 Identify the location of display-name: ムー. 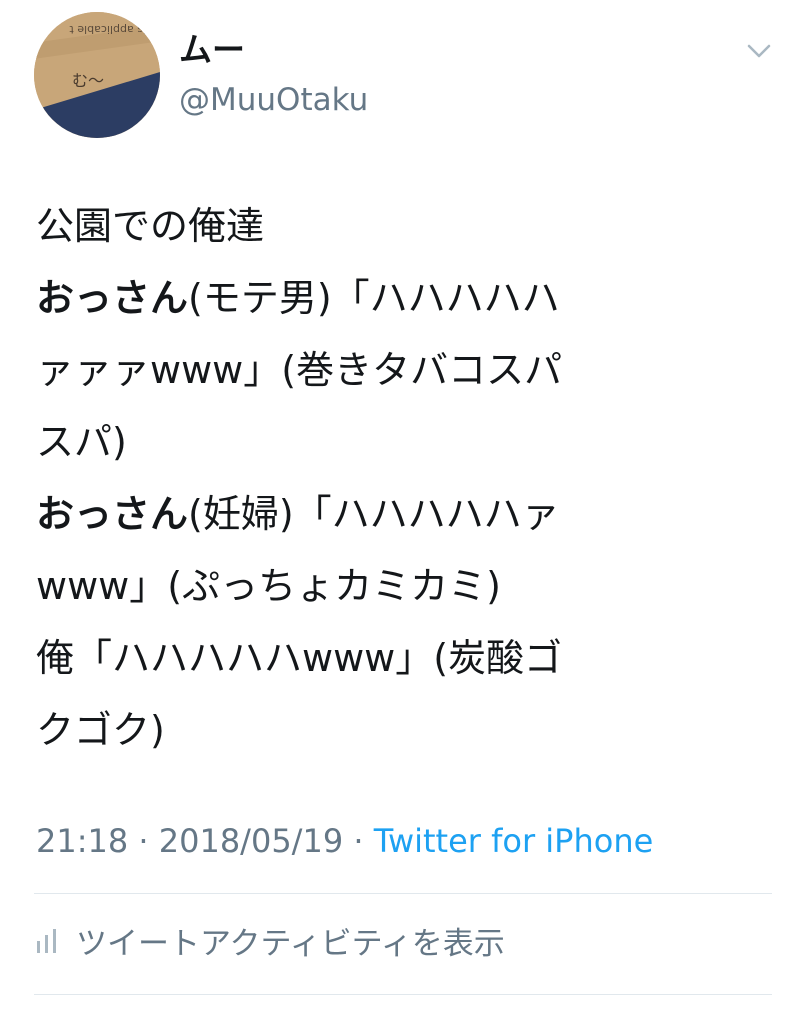
(212, 50).